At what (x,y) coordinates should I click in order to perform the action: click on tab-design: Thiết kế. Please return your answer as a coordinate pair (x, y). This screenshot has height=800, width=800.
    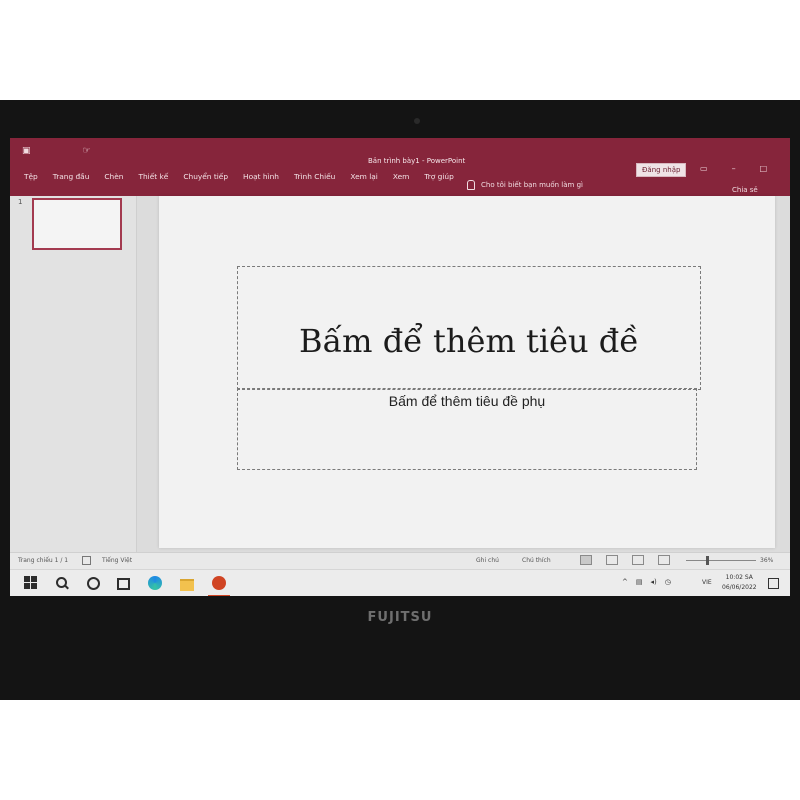
    Looking at the image, I should click on (153, 176).